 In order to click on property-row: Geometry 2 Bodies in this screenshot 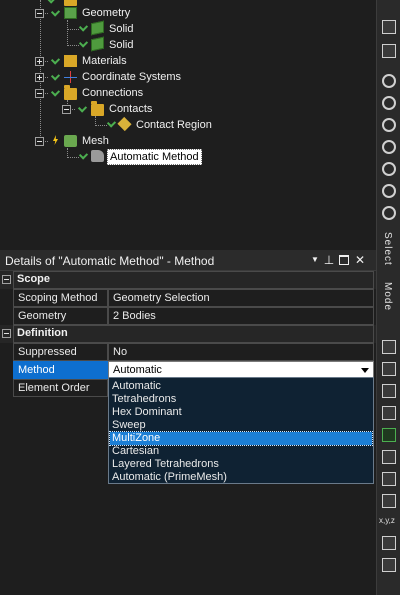, I will do `click(188, 316)`.